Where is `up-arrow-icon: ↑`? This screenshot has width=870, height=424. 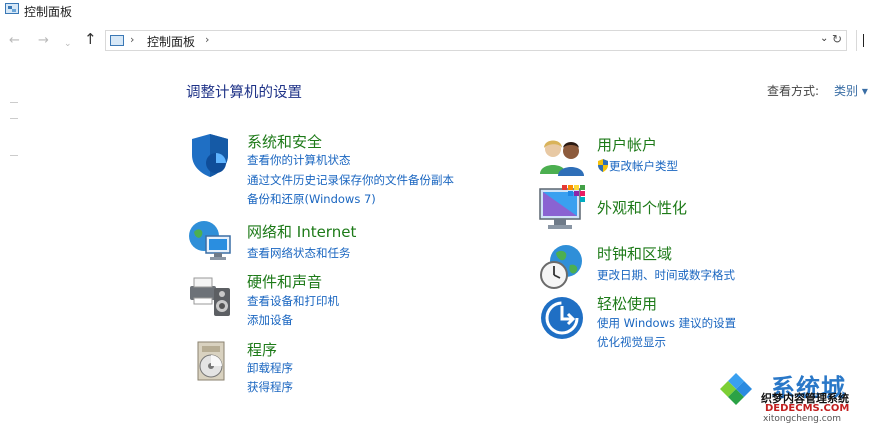
up-arrow-icon: ↑ is located at coordinates (90, 39).